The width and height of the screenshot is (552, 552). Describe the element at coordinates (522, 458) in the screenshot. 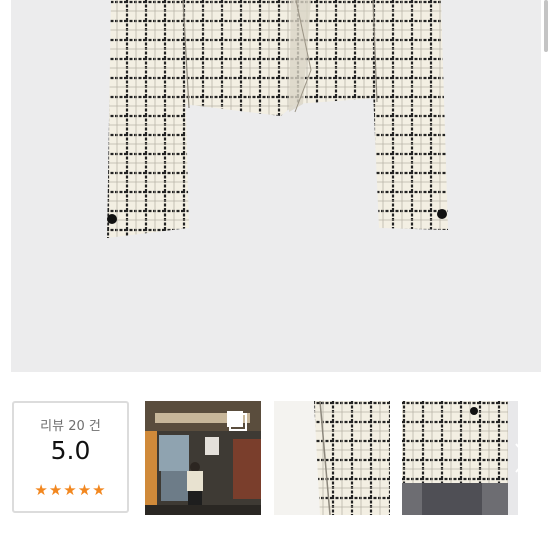

I see `chevron-right-icon` at that location.